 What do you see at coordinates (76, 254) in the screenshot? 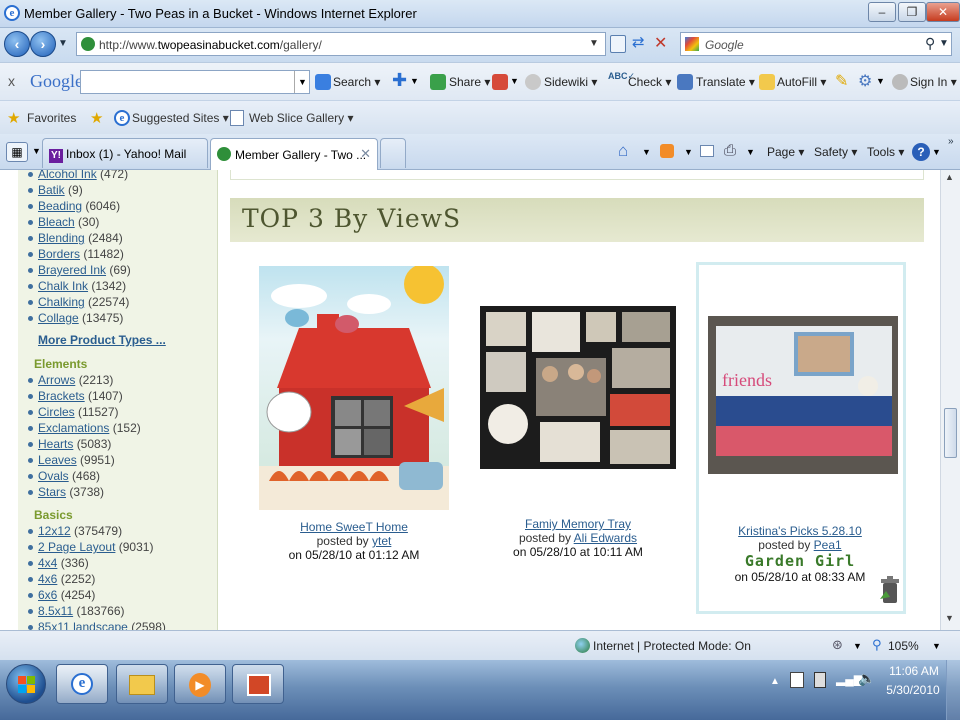
I see `sidebar-item-borders: Borders (11482)` at bounding box center [76, 254].